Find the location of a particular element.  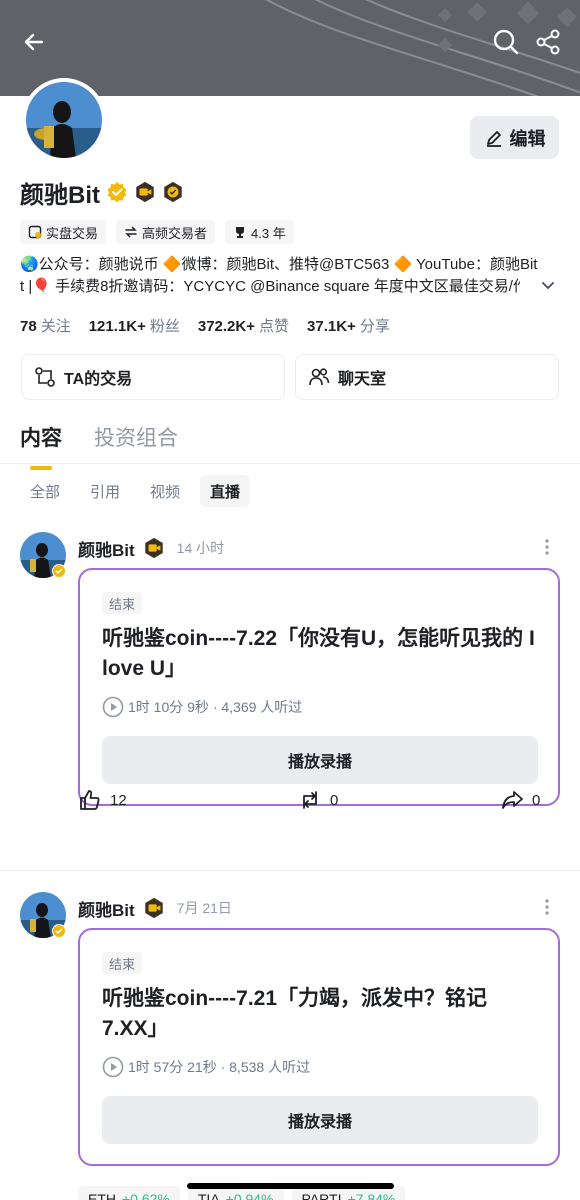

thumbs-up-icon is located at coordinates (90, 800).